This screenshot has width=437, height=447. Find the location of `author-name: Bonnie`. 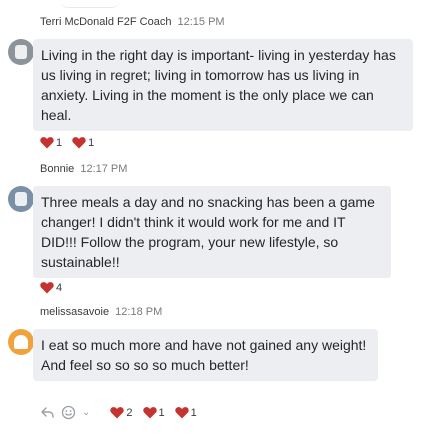

author-name: Bonnie is located at coordinates (57, 169).